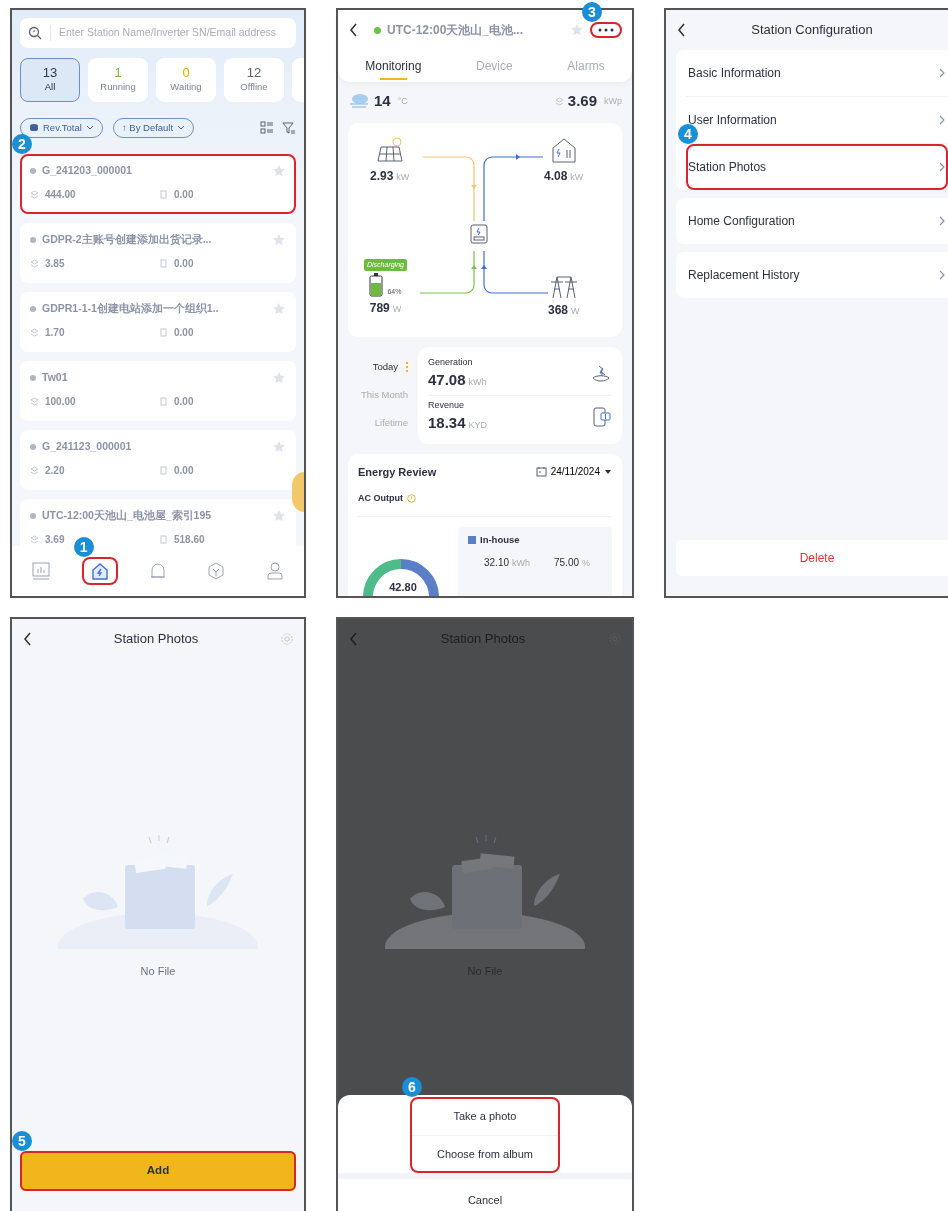  What do you see at coordinates (61, 128) in the screenshot?
I see `sort-chip: Rev.Total` at bounding box center [61, 128].